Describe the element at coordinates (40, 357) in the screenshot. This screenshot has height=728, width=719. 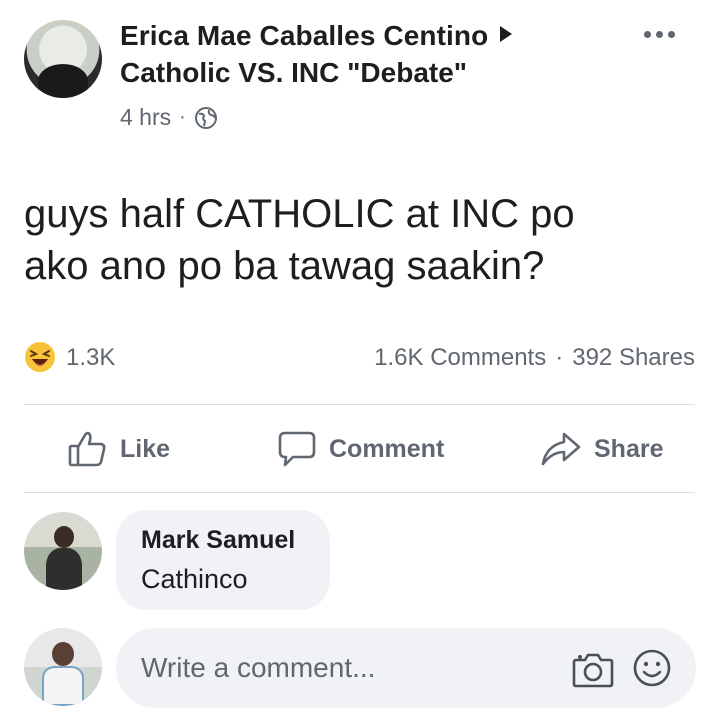
I see `haha-reaction-icon` at that location.